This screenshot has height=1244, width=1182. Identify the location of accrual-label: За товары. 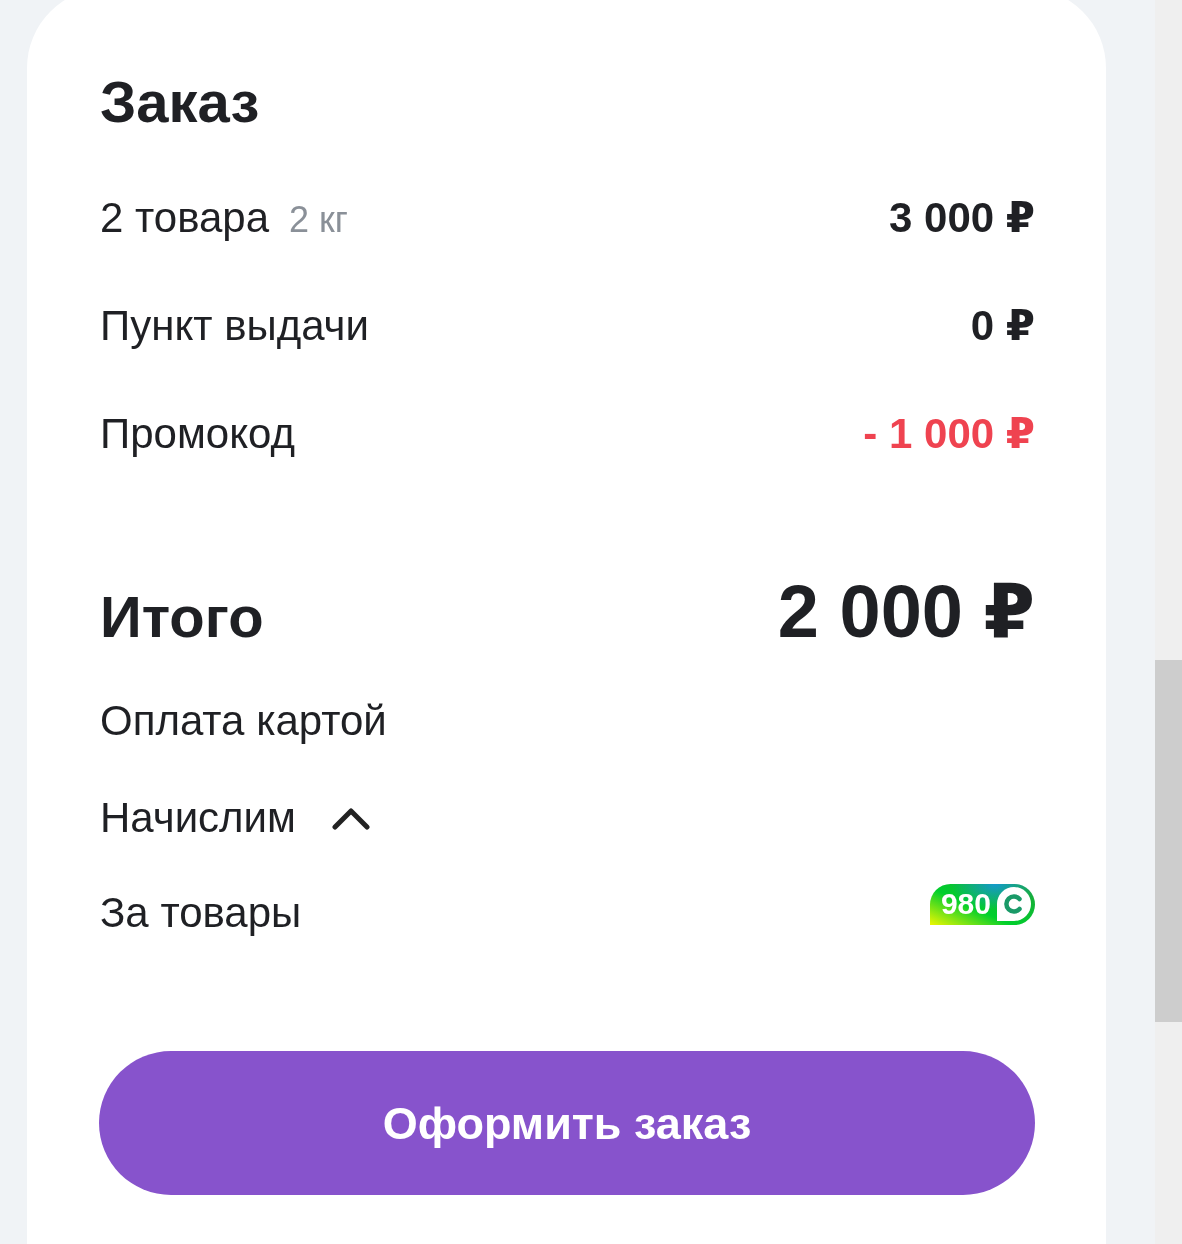
(201, 913).